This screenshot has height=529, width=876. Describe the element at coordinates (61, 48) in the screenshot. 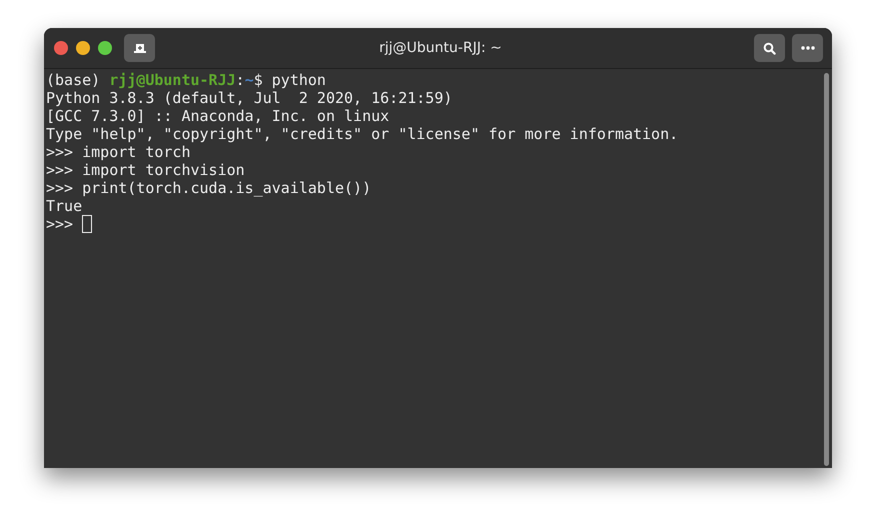

I see `close-button` at that location.